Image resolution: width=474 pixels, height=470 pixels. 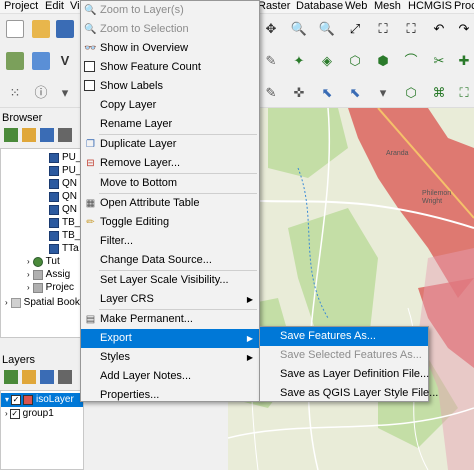 What do you see at coordinates (170, 144) in the screenshot?
I see `menu-duplicate-layer: ❐ Duplicate Layer` at bounding box center [170, 144].